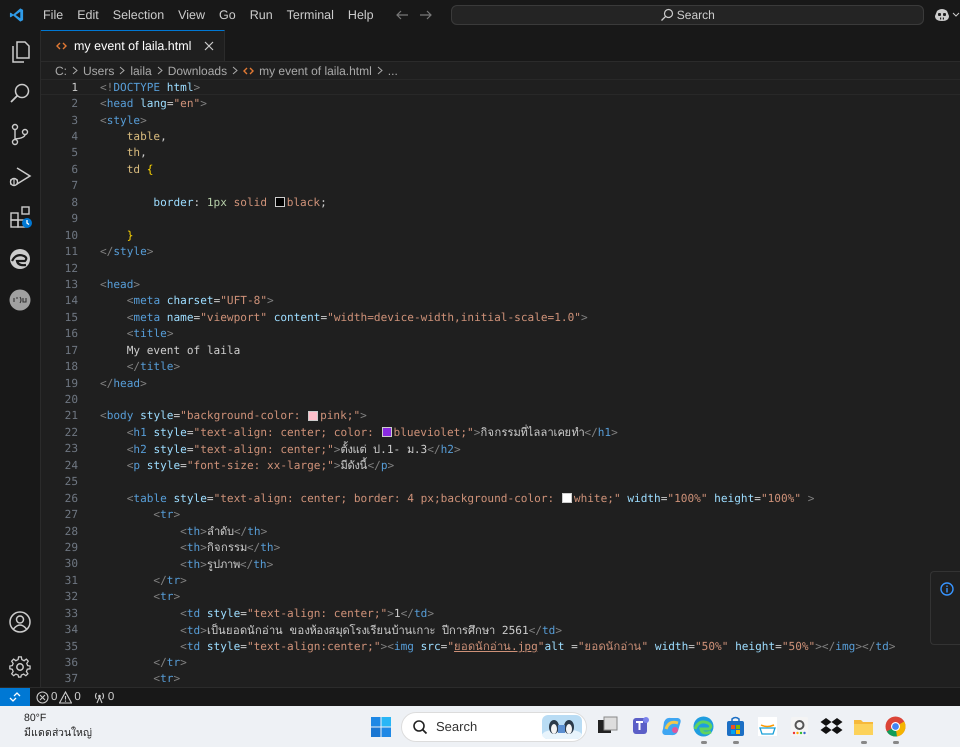 The width and height of the screenshot is (960, 747). What do you see at coordinates (71, 301) in the screenshot?
I see `line-number: 14` at bounding box center [71, 301].